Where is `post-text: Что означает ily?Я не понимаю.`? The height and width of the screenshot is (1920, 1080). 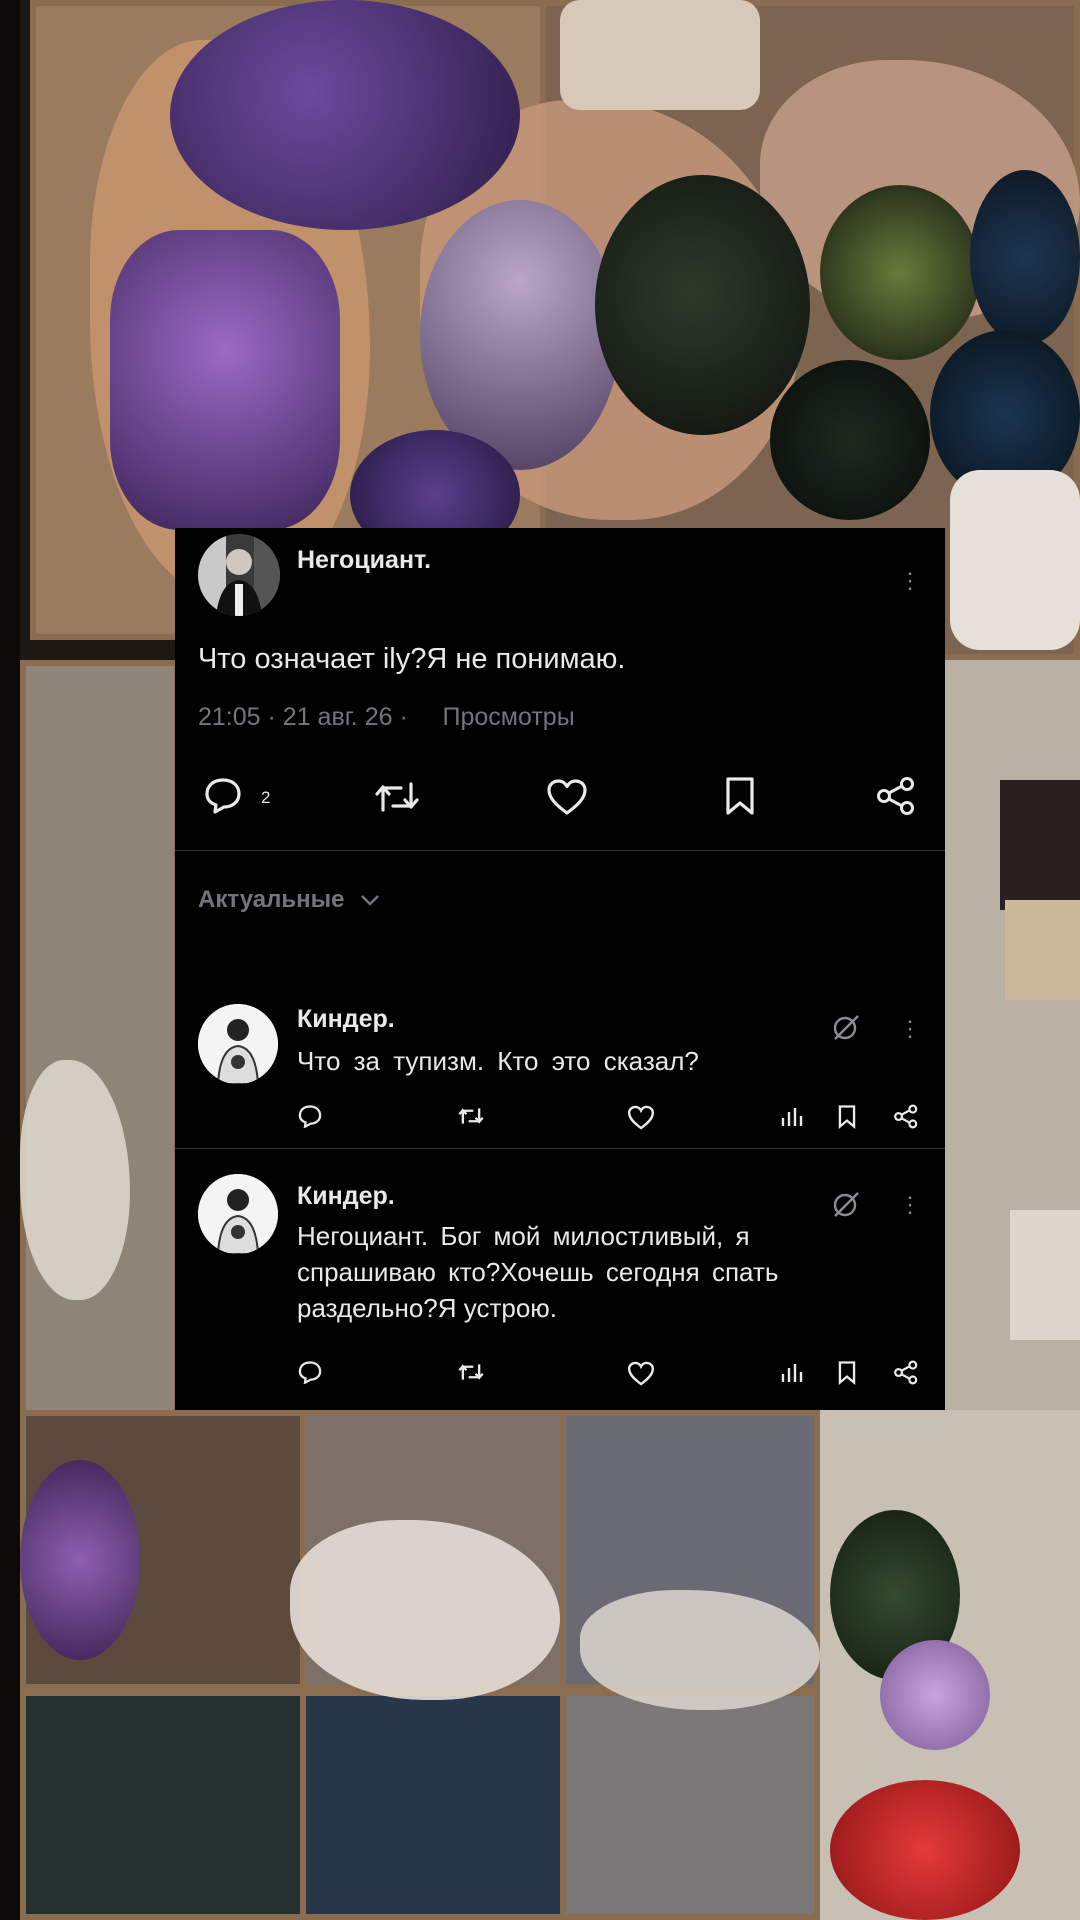
post-text: Что означает ily?Я не понимаю. is located at coordinates (412, 659).